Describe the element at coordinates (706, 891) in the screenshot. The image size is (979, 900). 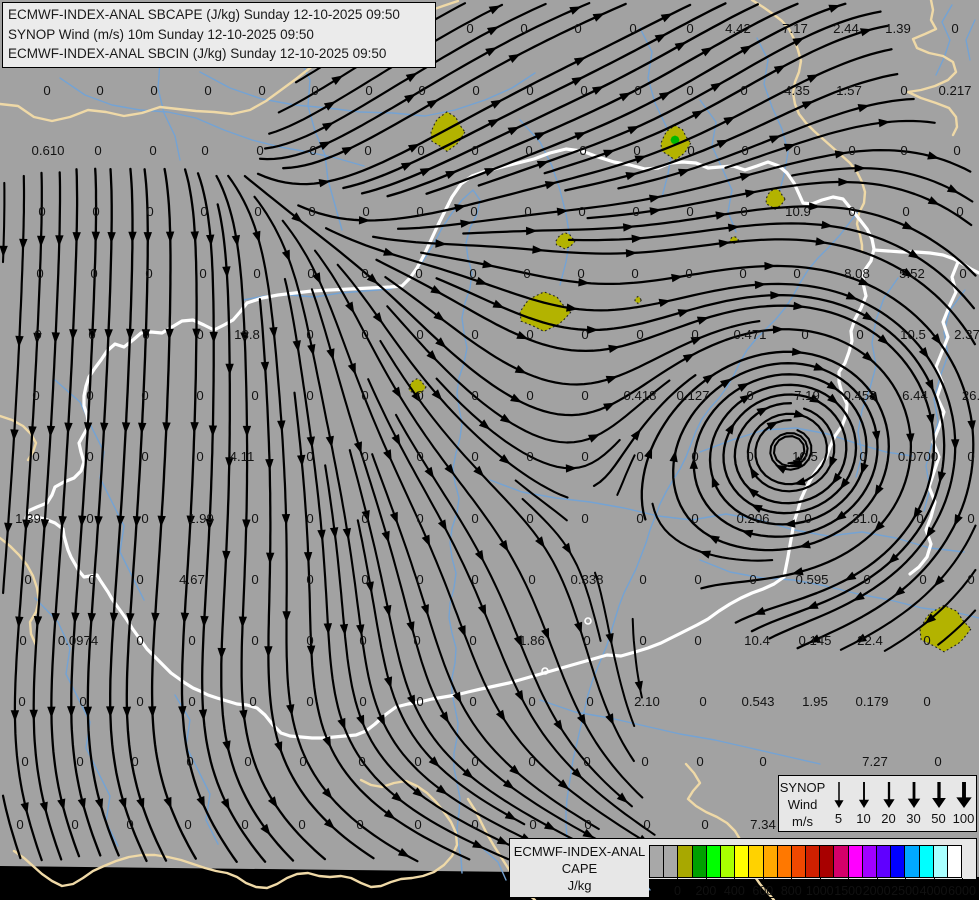
I see `cape-tick-label: 200` at that location.